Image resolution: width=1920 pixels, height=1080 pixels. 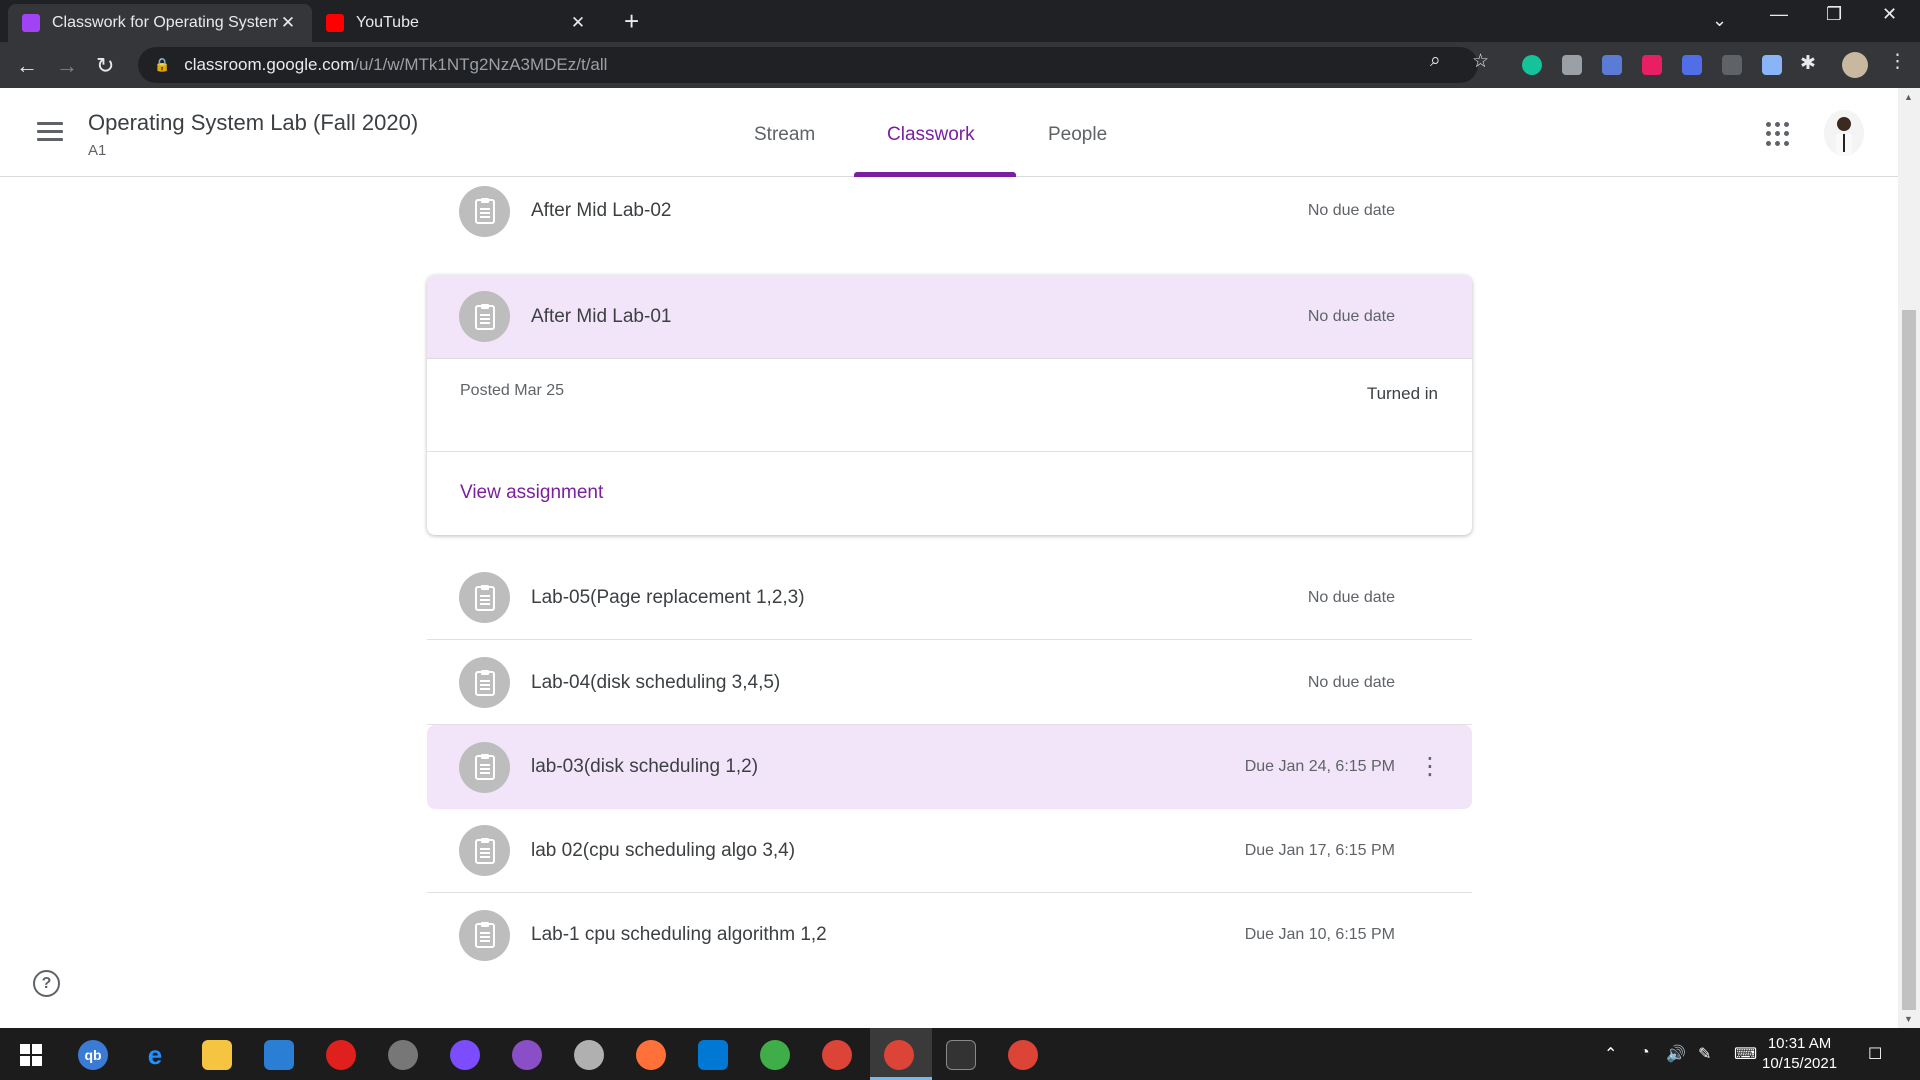 I want to click on hamburger-menu-icon, so click(x=50, y=134).